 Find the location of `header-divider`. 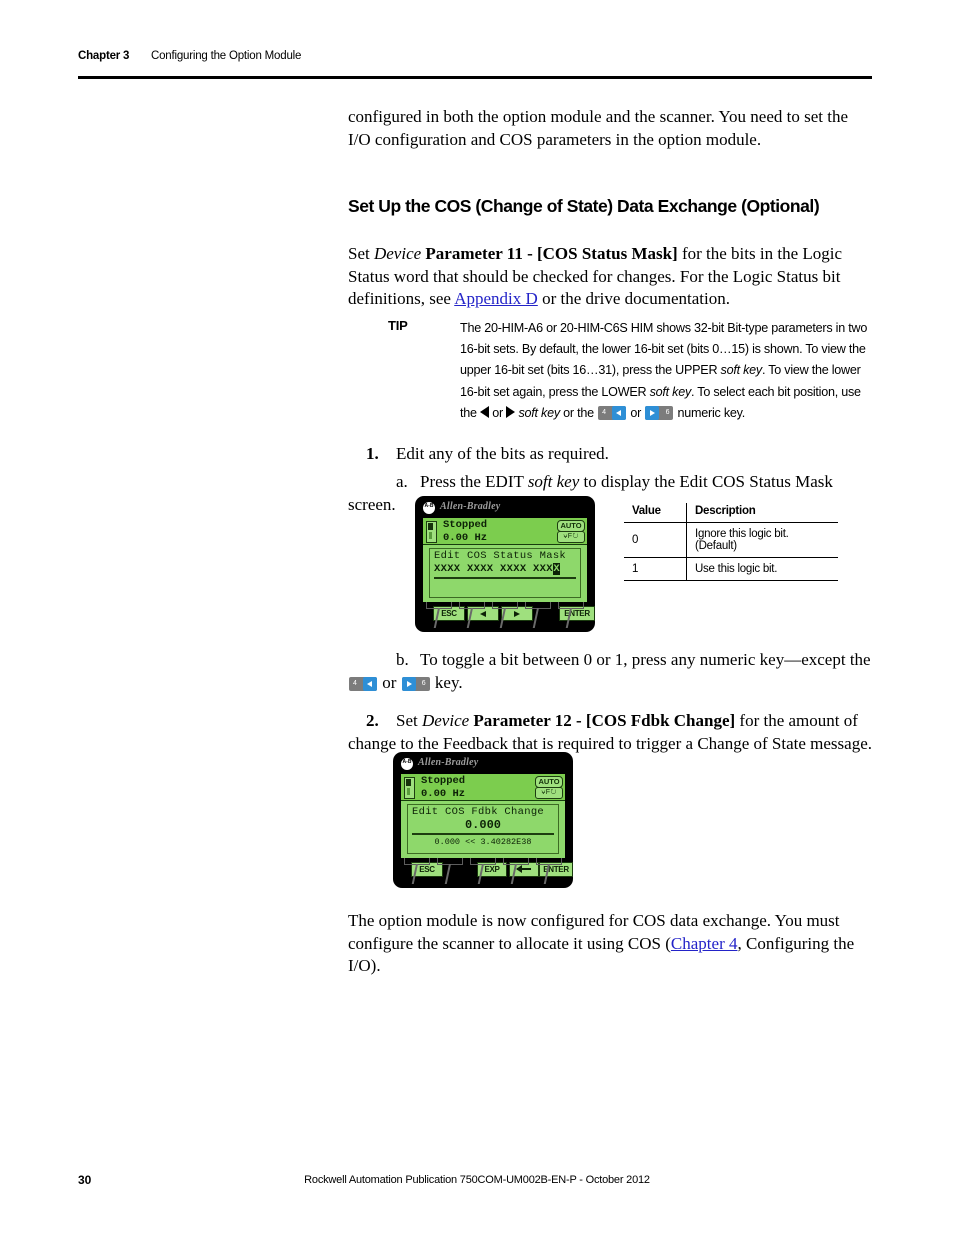

header-divider is located at coordinates (475, 77).